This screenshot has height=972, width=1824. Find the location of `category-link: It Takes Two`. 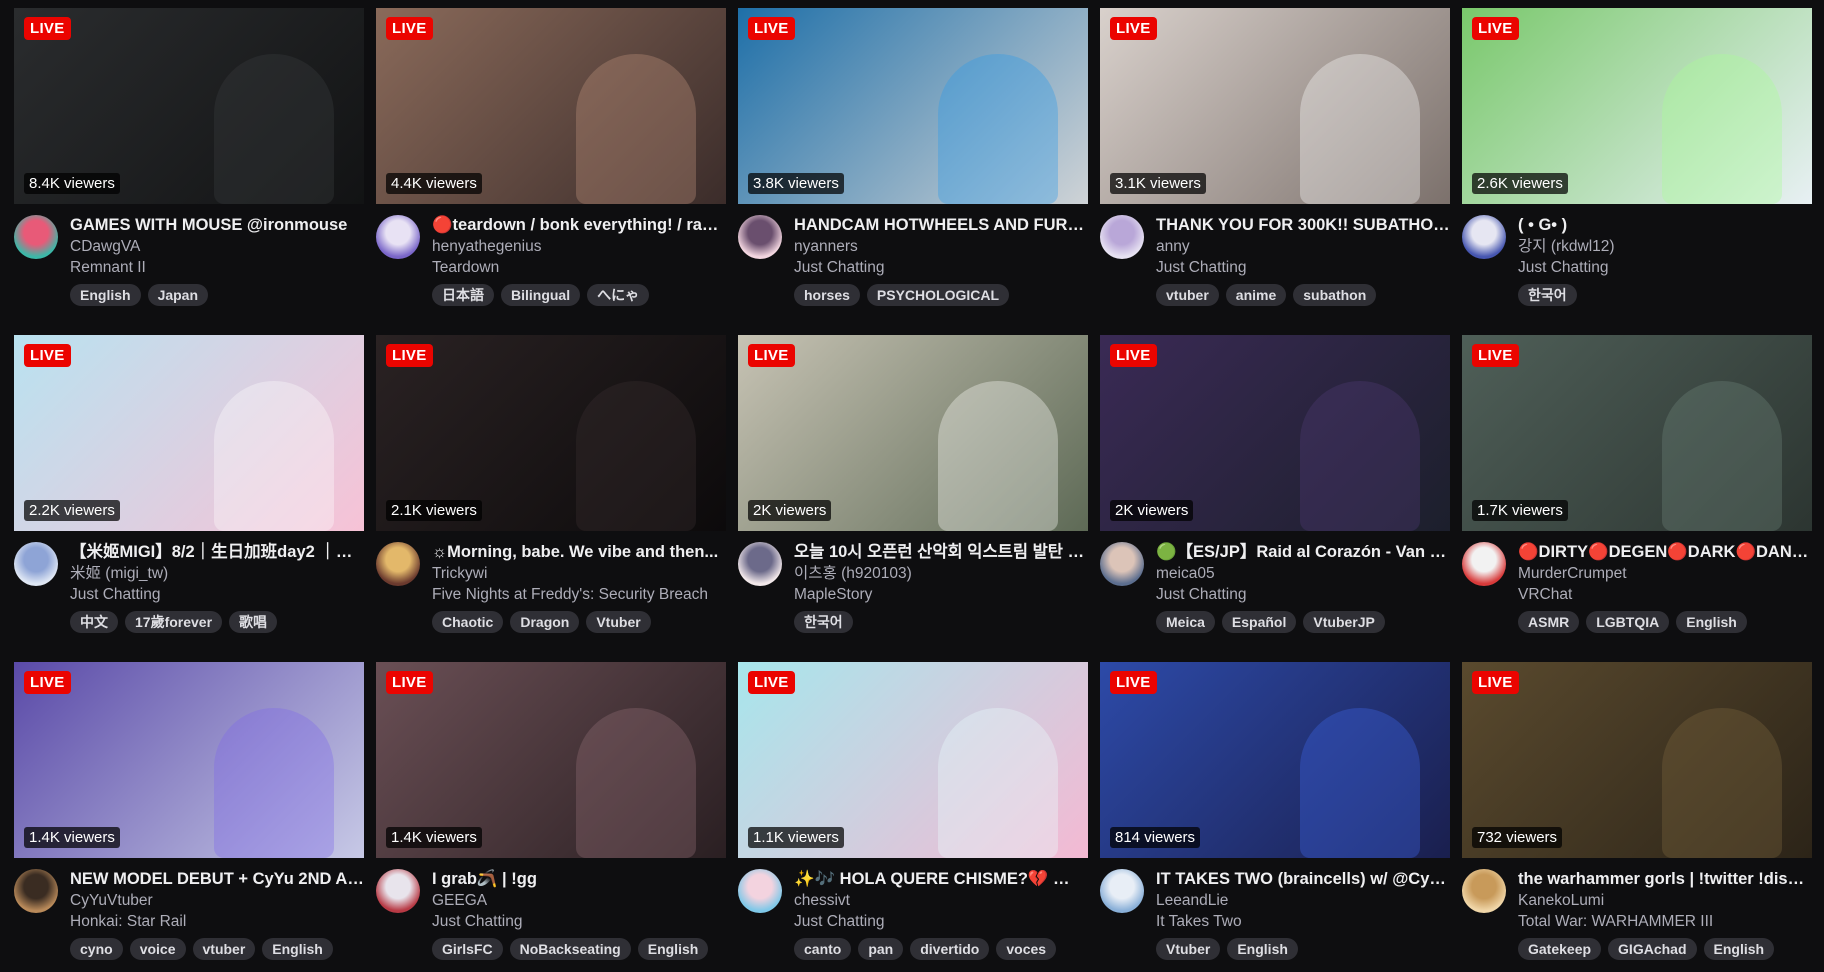

category-link: It Takes Two is located at coordinates (1303, 921).